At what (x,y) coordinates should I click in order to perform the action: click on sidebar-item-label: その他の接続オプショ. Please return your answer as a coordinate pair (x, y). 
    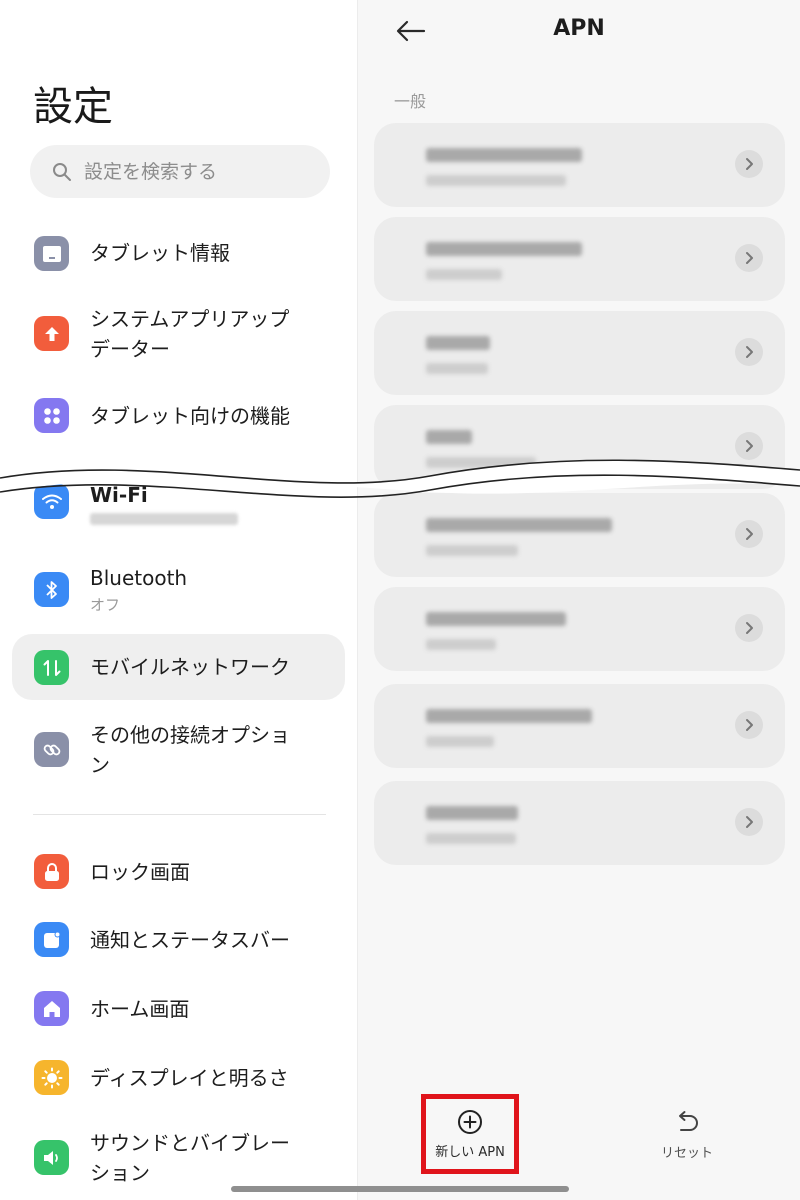
    Looking at the image, I should click on (190, 735).